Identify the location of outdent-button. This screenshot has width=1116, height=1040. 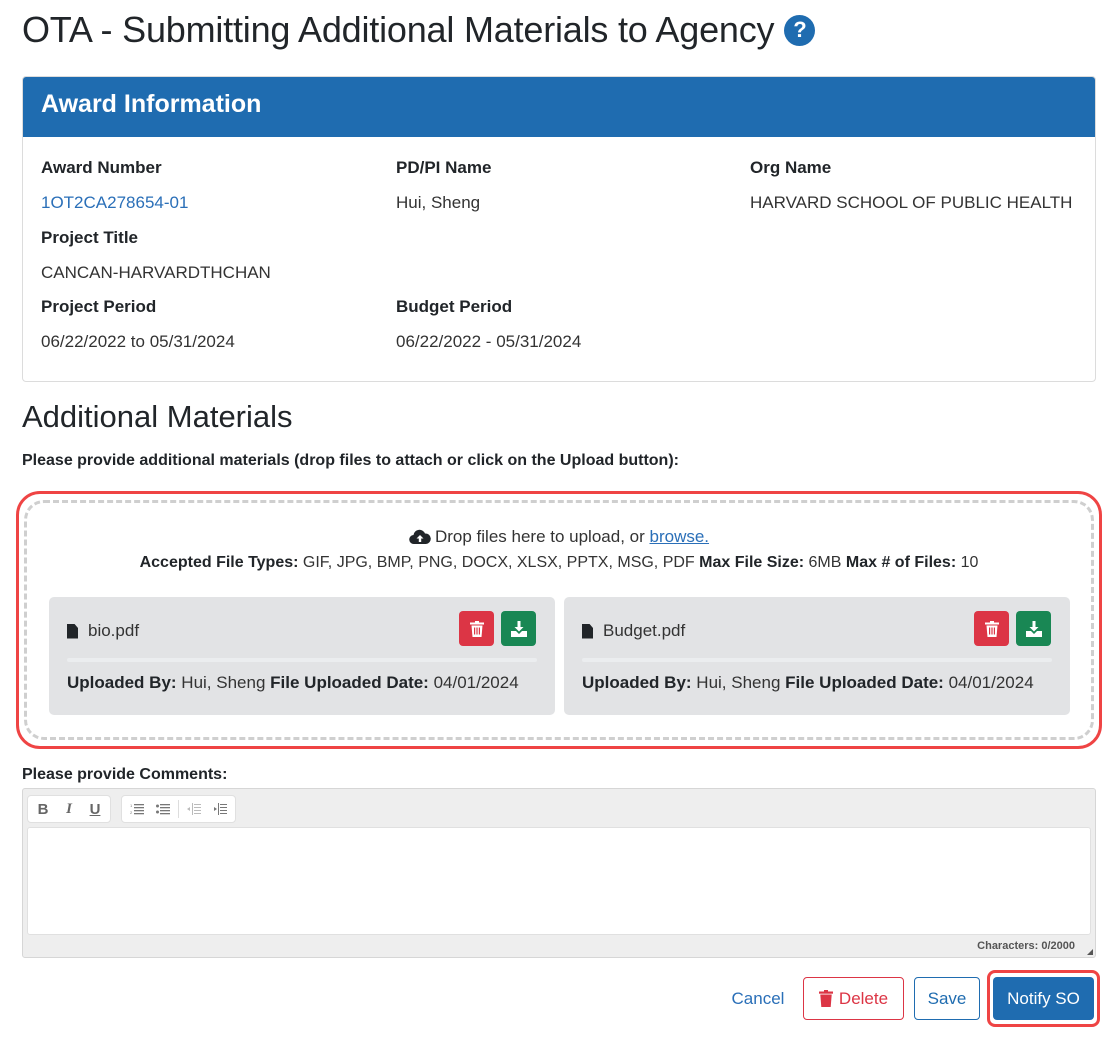
(194, 809).